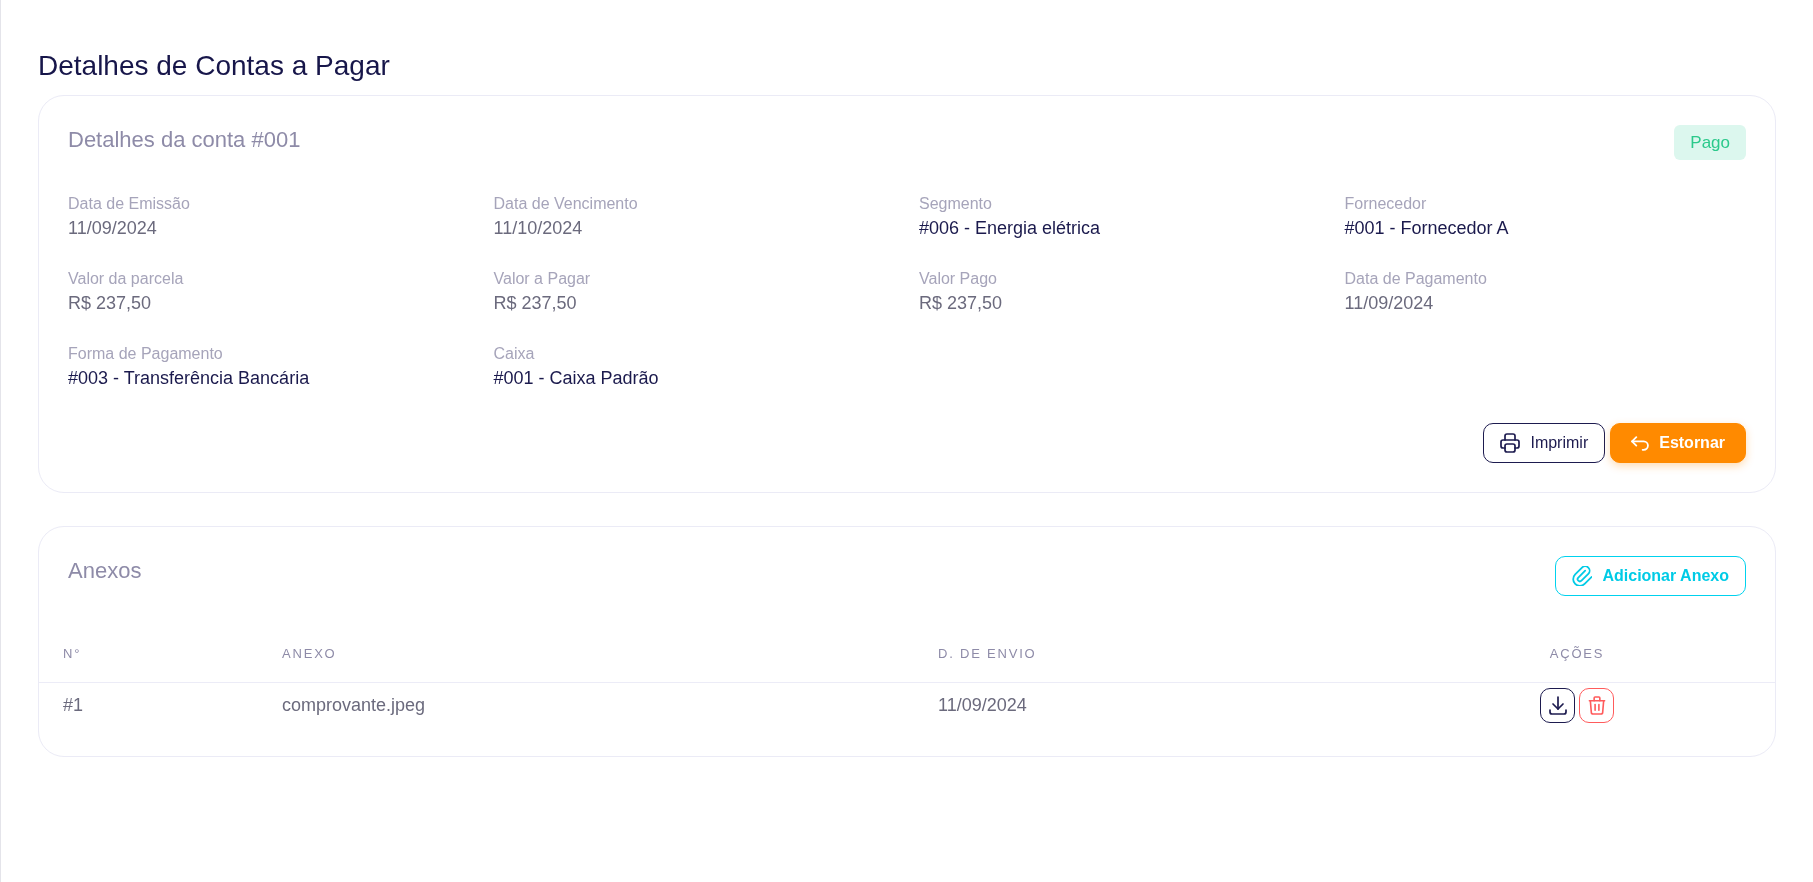  I want to click on field-label: Valor da parcela, so click(126, 279).